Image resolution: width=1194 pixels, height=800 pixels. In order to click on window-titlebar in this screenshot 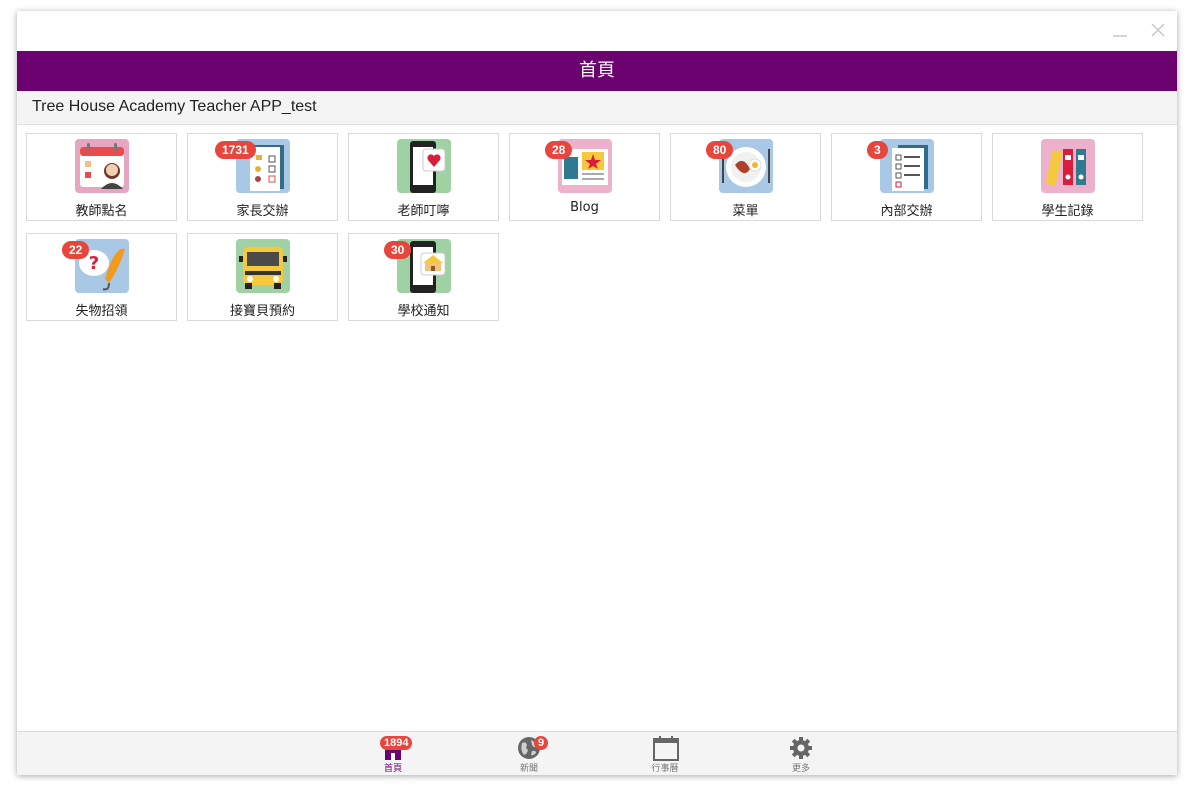, I will do `click(597, 31)`.